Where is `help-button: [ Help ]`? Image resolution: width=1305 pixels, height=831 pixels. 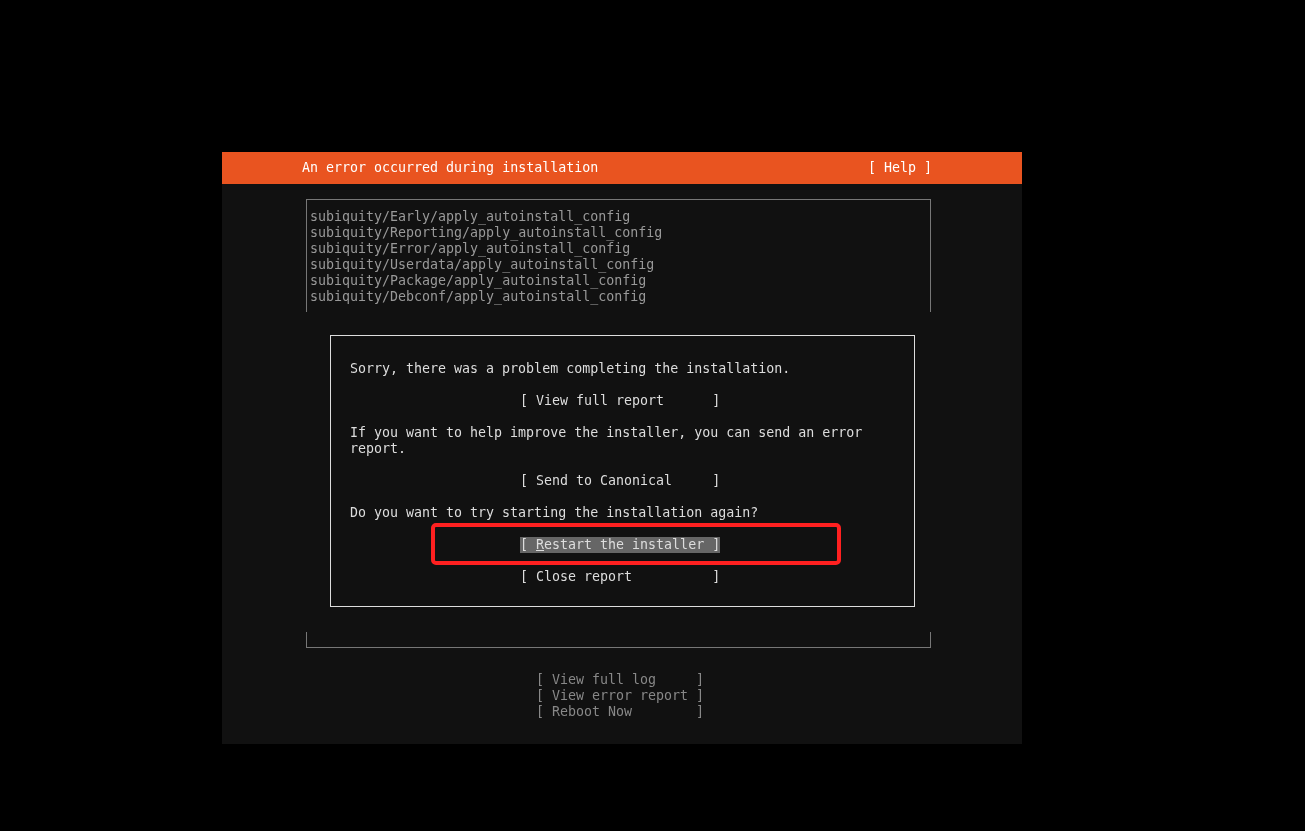
help-button: [ Help ] is located at coordinates (899, 168).